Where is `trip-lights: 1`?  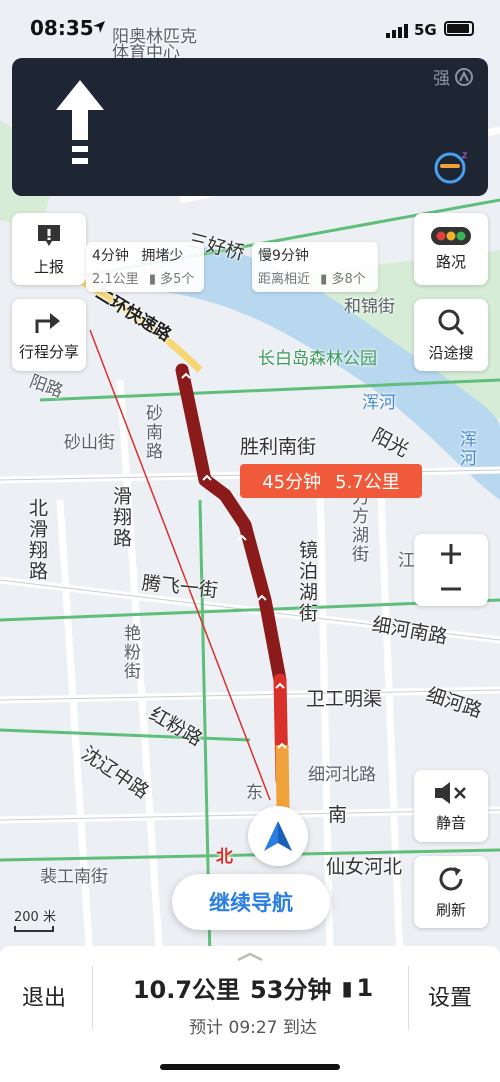 trip-lights: 1 is located at coordinates (365, 987).